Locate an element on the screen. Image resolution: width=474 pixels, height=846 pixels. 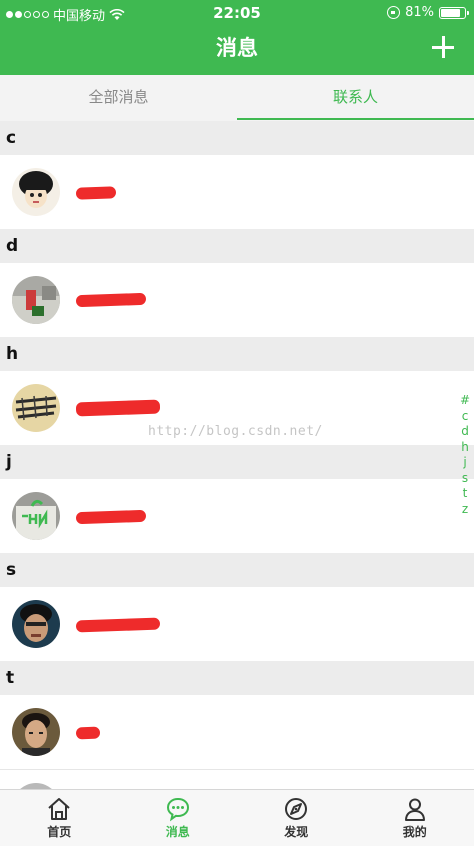
tabbar-label: 发现 is located at coordinates (296, 832).